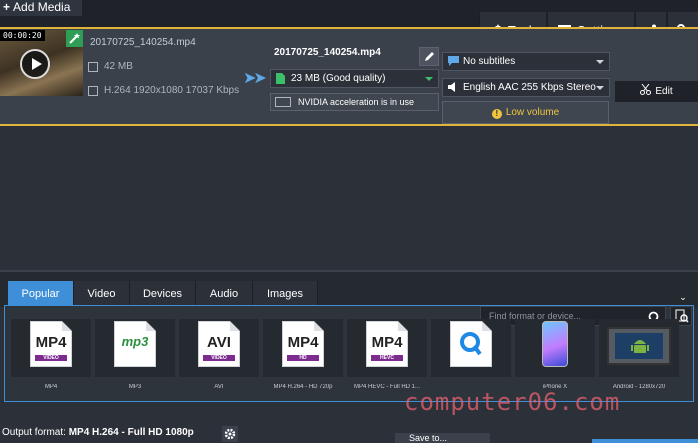 The width and height of the screenshot is (698, 443). I want to click on mp4-format-icon: MP4 VIDEO, so click(51, 344).